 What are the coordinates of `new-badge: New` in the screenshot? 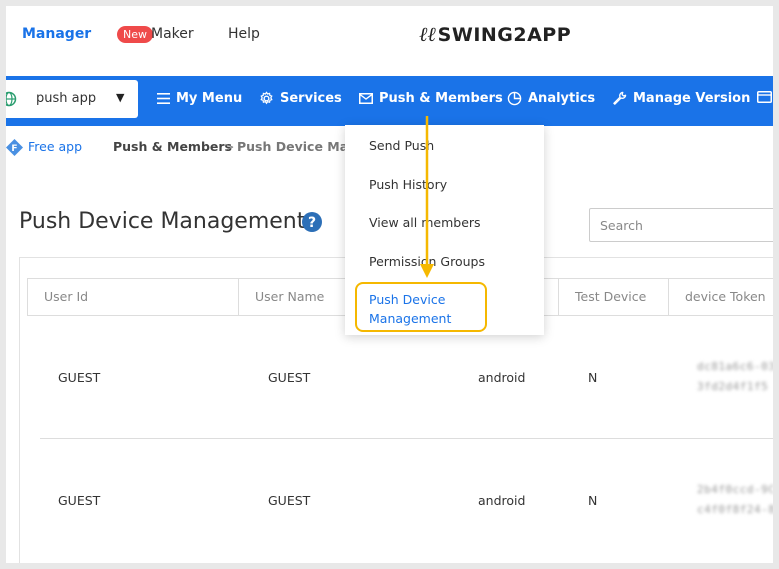 It's located at (135, 34).